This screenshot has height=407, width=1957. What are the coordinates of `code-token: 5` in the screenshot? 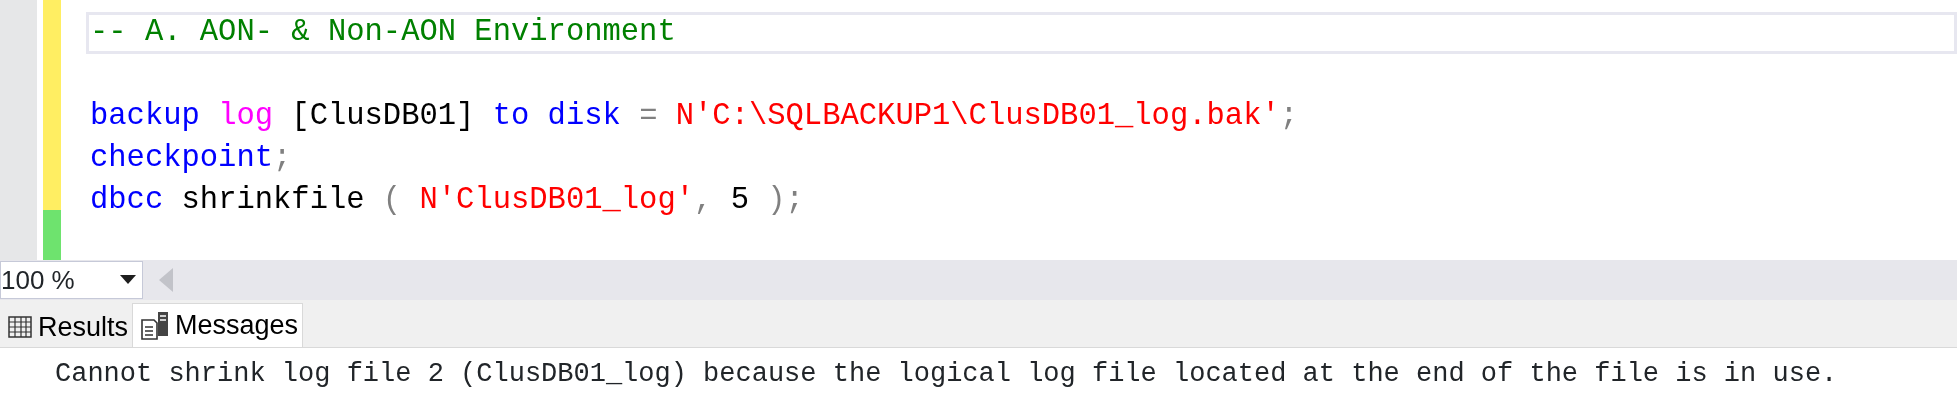 It's located at (739, 200).